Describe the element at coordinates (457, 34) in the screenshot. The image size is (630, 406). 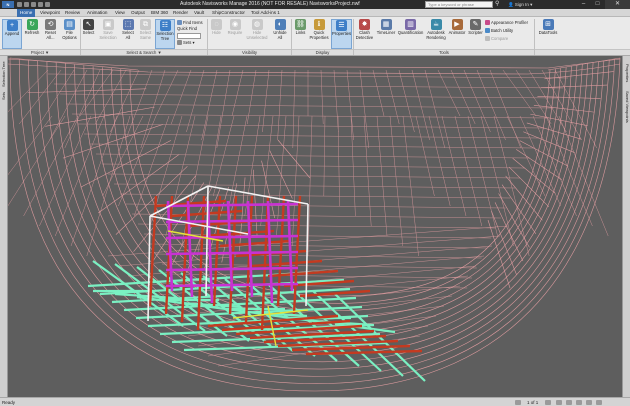
I see `animator-button: ▶ Animator` at that location.